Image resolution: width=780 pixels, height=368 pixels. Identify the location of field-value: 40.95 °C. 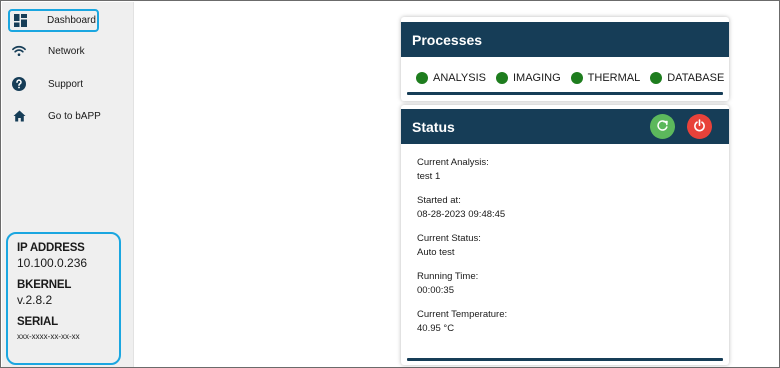
(436, 328).